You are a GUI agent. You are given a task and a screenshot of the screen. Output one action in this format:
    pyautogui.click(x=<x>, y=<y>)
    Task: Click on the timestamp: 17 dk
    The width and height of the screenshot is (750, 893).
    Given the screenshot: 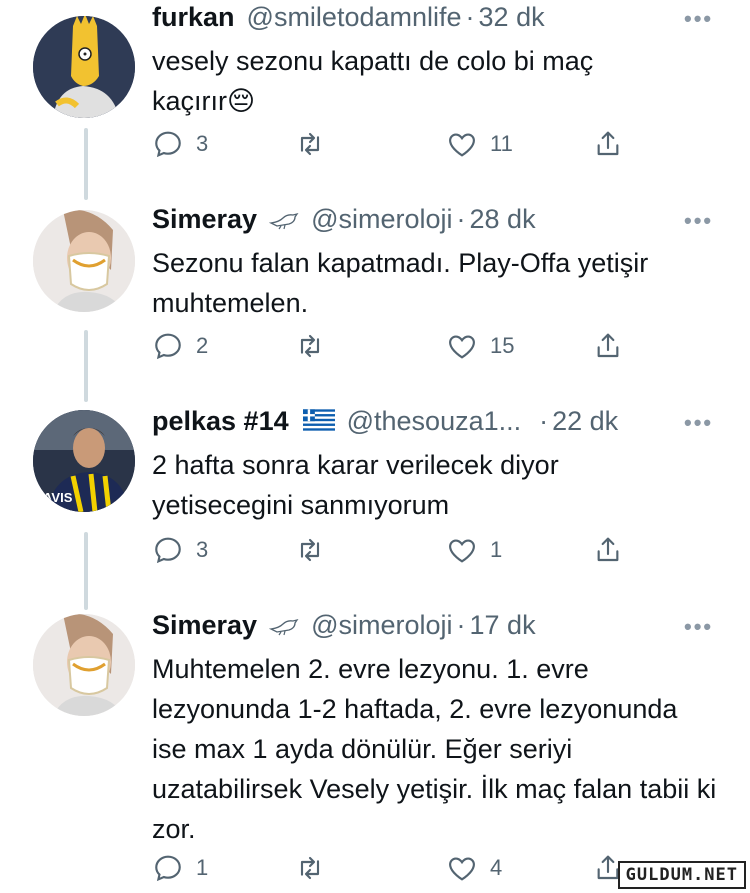 What is the action you would take?
    pyautogui.click(x=503, y=625)
    